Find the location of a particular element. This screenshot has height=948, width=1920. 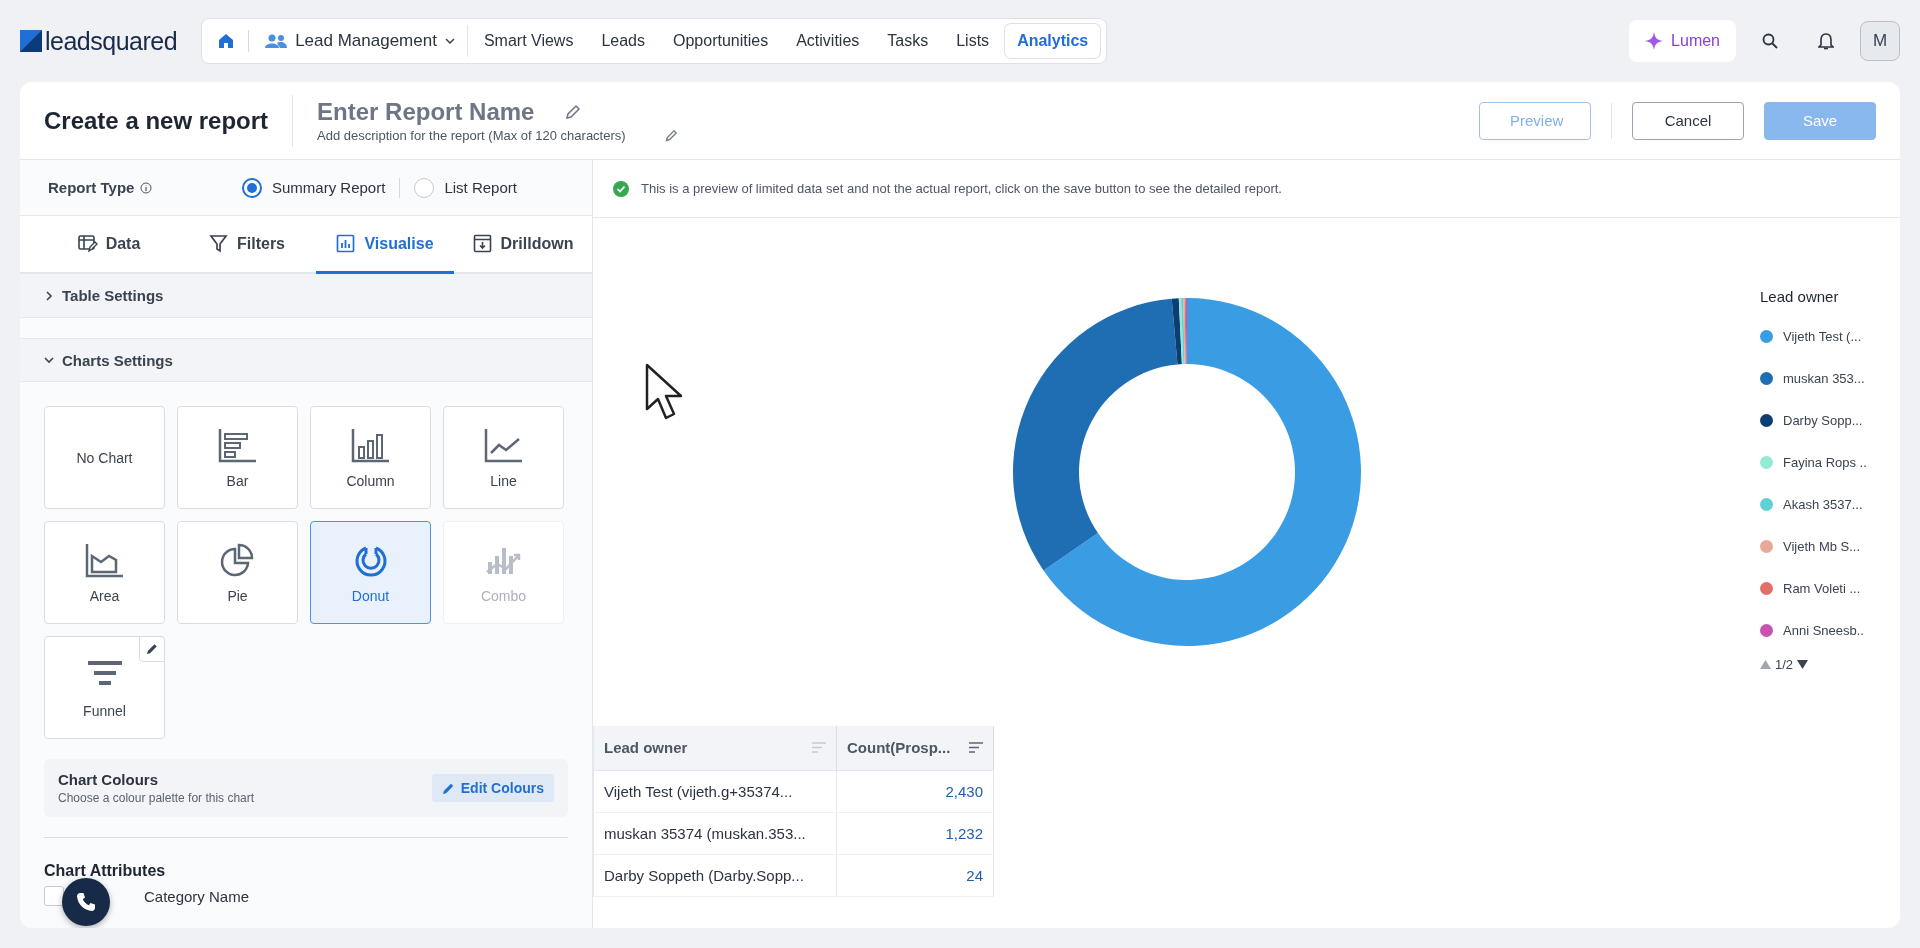

thin-slices-drawing is located at coordinates (1182, 331).